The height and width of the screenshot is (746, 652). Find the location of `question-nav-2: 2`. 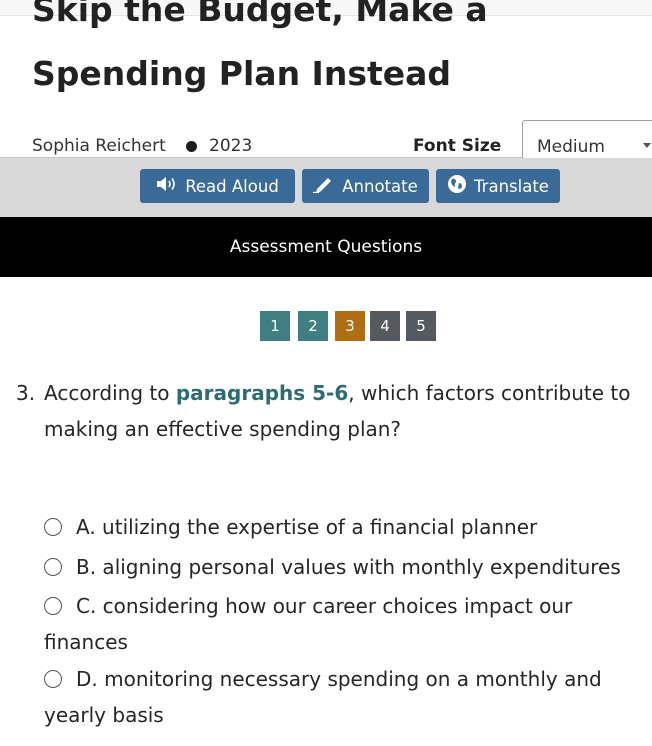

question-nav-2: 2 is located at coordinates (313, 326).